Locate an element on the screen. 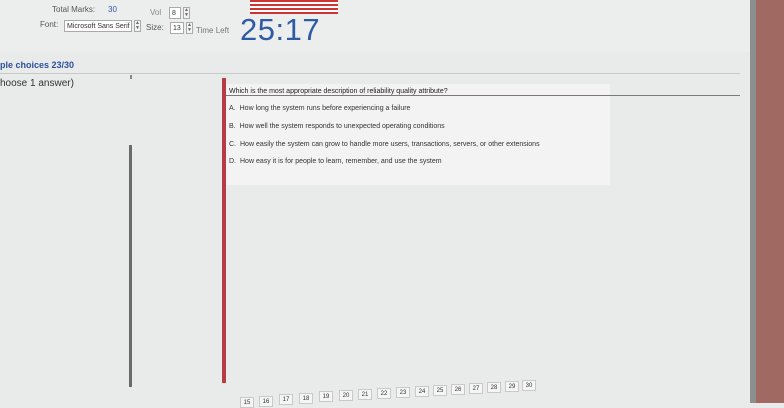 This screenshot has width=784, height=408. page-button-27: 27 is located at coordinates (476, 388).